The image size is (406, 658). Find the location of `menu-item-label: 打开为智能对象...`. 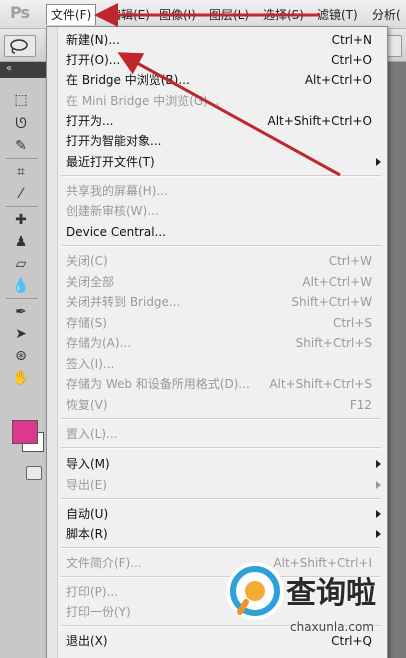

menu-item-label: 打开为智能对象... is located at coordinates (114, 141).